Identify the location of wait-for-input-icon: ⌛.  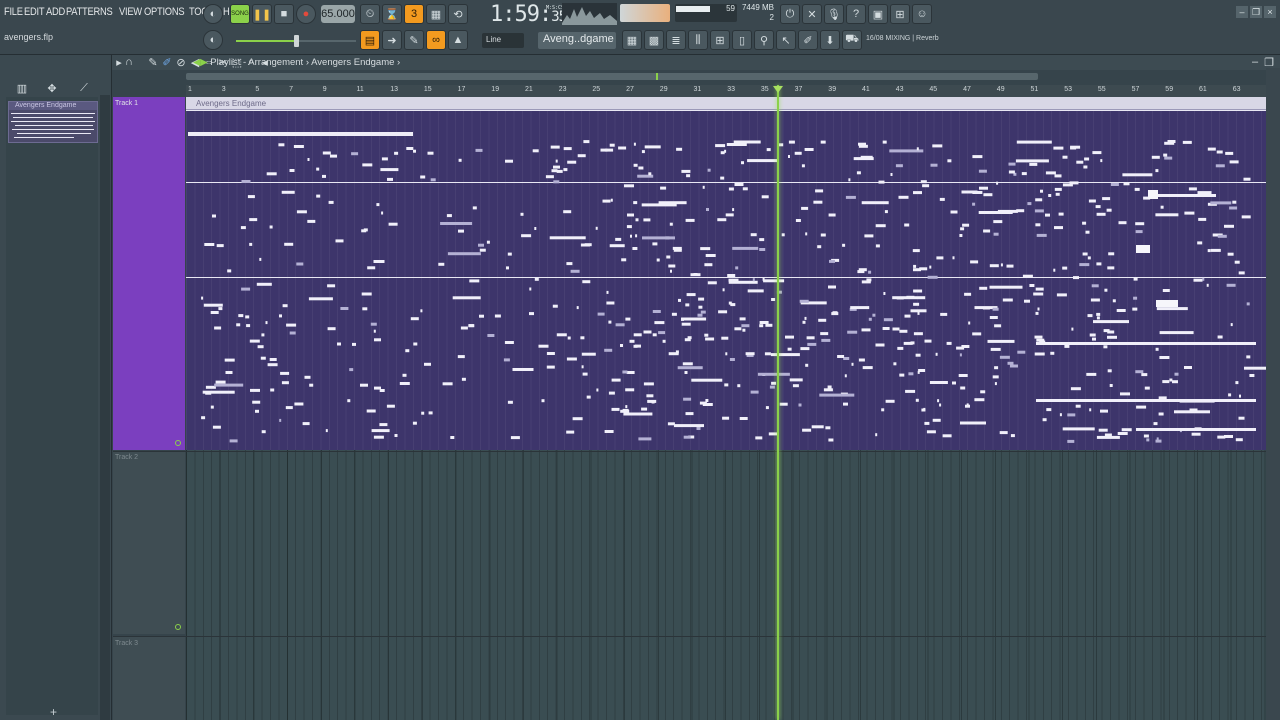
(392, 14).